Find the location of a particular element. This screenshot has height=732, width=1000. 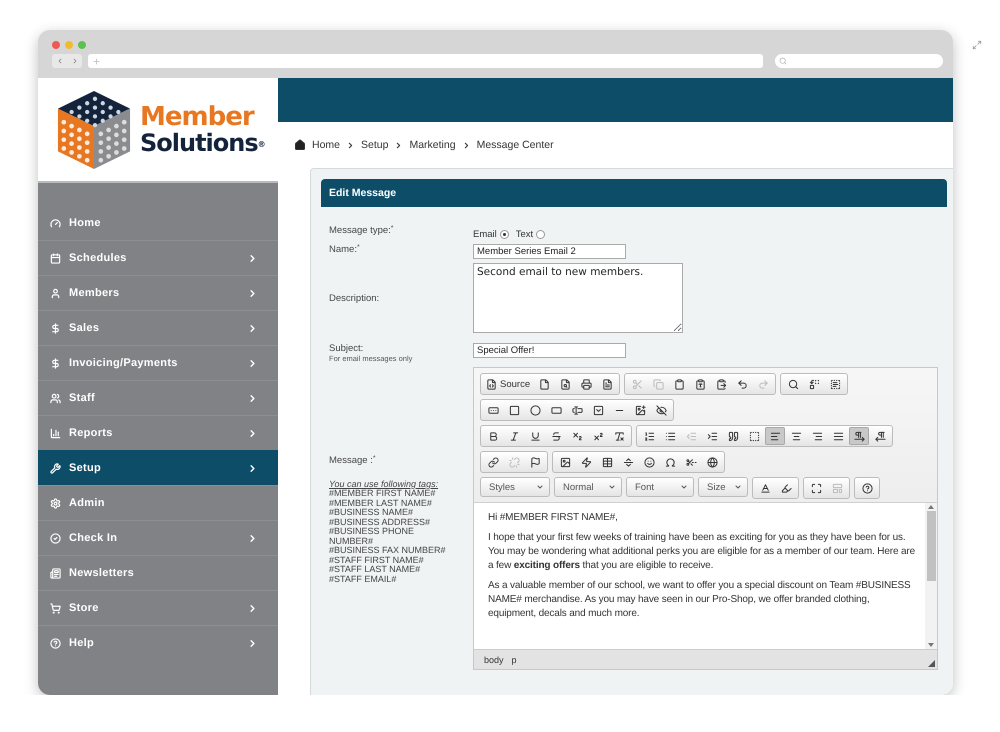

zoom-dot-icon is located at coordinates (82, 45).